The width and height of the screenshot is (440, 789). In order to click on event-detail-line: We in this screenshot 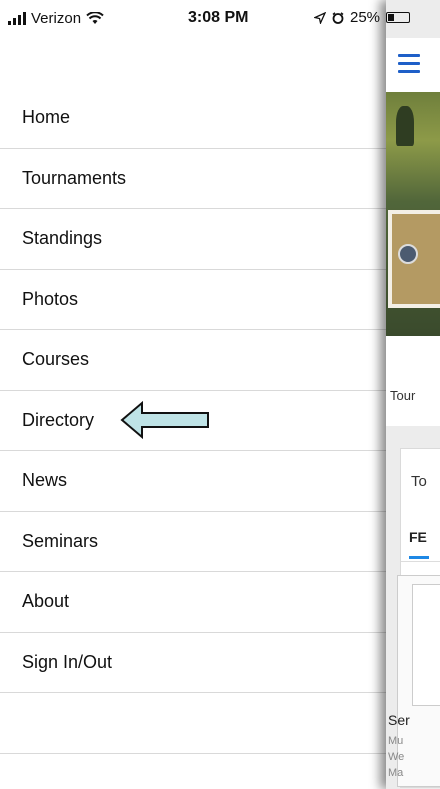, I will do `click(396, 757)`.